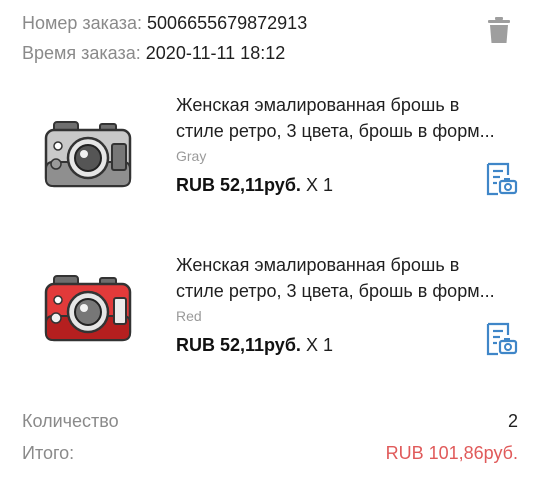  What do you see at coordinates (90, 310) in the screenshot?
I see `product-image-red-camera` at bounding box center [90, 310].